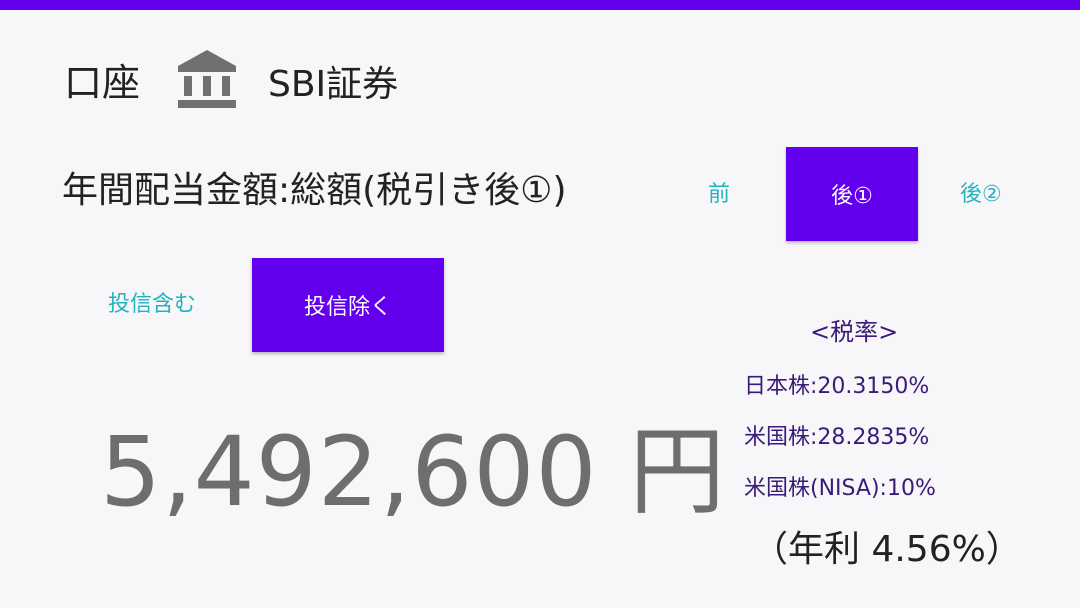  What do you see at coordinates (837, 386) in the screenshot?
I see `tax-rate-jp-stock: 日本株:20.3150%` at bounding box center [837, 386].